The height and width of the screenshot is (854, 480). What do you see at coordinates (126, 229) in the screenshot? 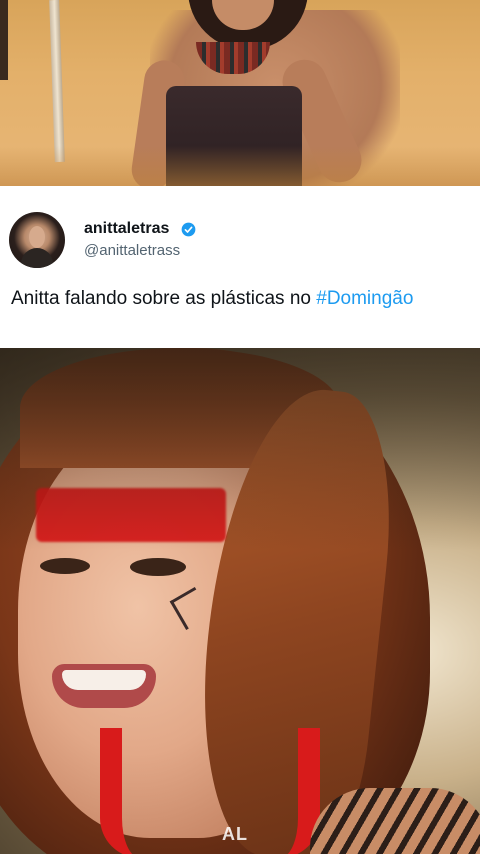
I see `display-name: anittaletras` at bounding box center [126, 229].